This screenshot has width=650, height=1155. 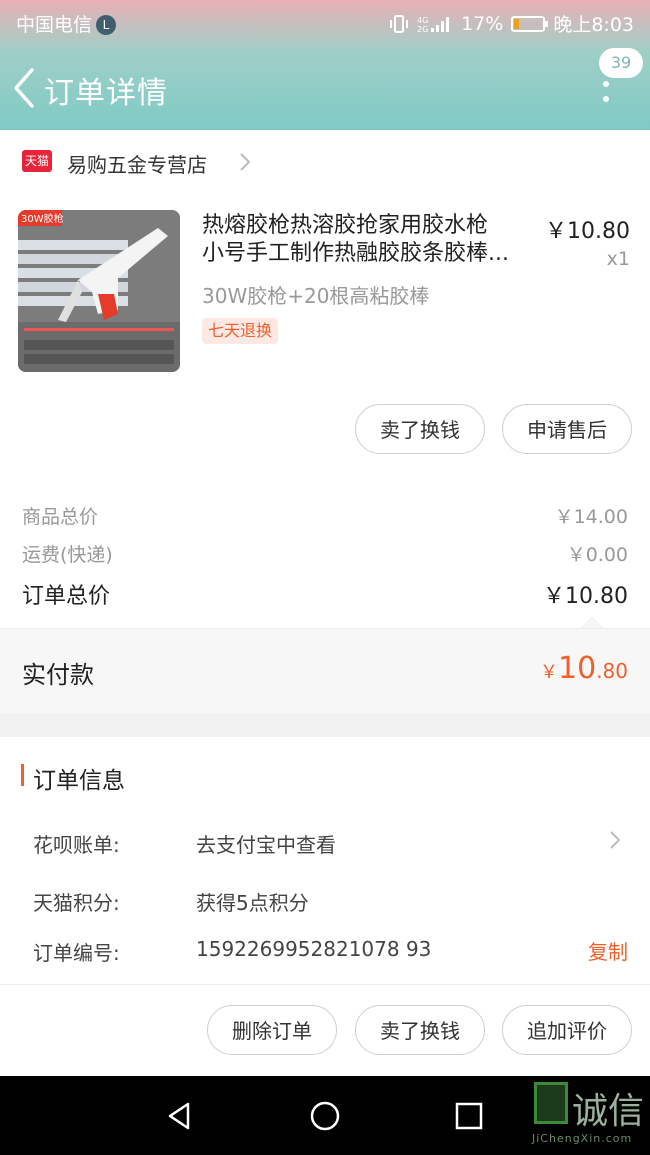 I want to click on recents-square-icon, so click(x=469, y=1116).